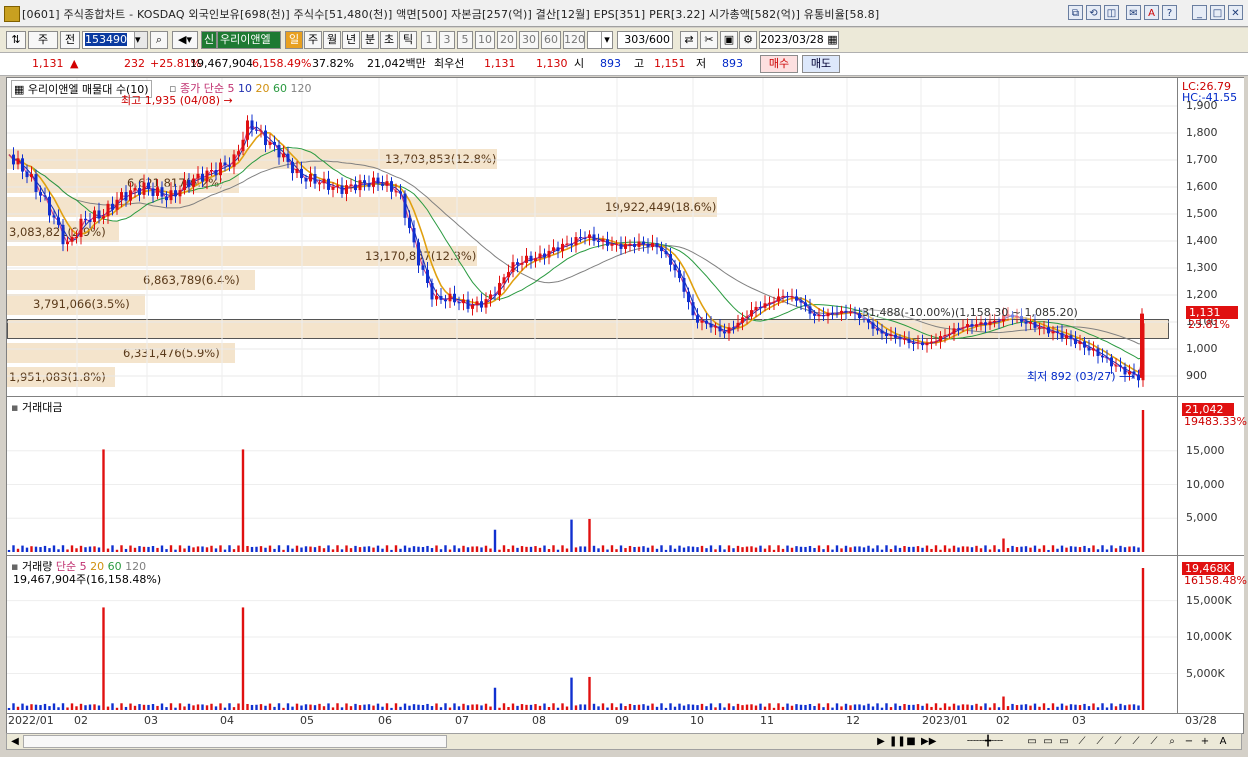 This screenshot has height=757, width=1248. I want to click on refresh-icon: ⟲, so click(1093, 12).